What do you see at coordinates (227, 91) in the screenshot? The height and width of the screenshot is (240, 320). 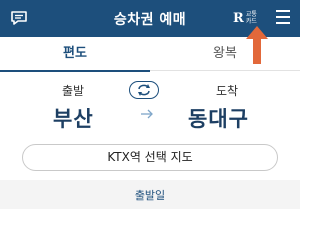 I see `arrival-label: 도착` at bounding box center [227, 91].